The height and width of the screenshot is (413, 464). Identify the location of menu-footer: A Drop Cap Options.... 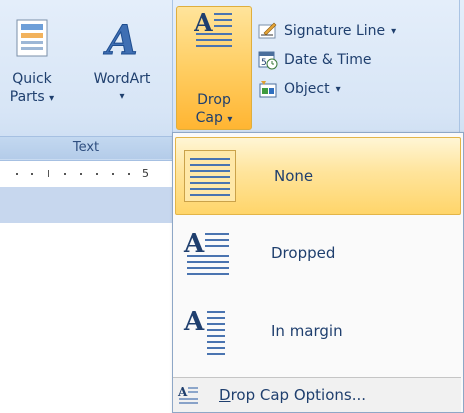
(317, 395).